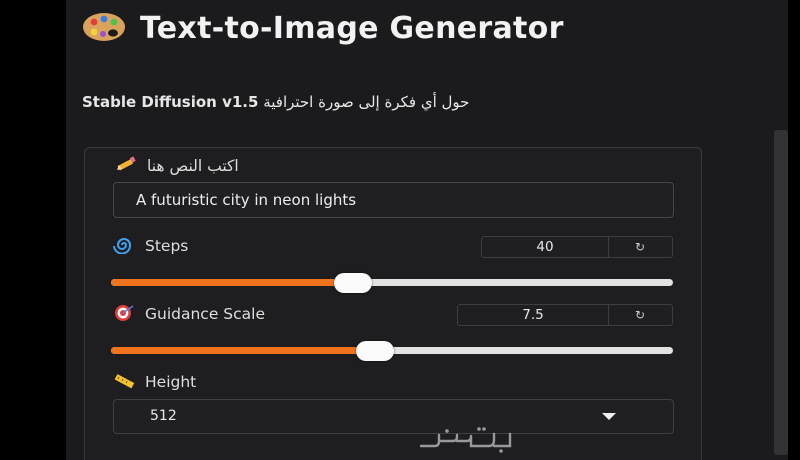 This screenshot has height=460, width=800. I want to click on guidance-reset-button: ↻, so click(640, 315).